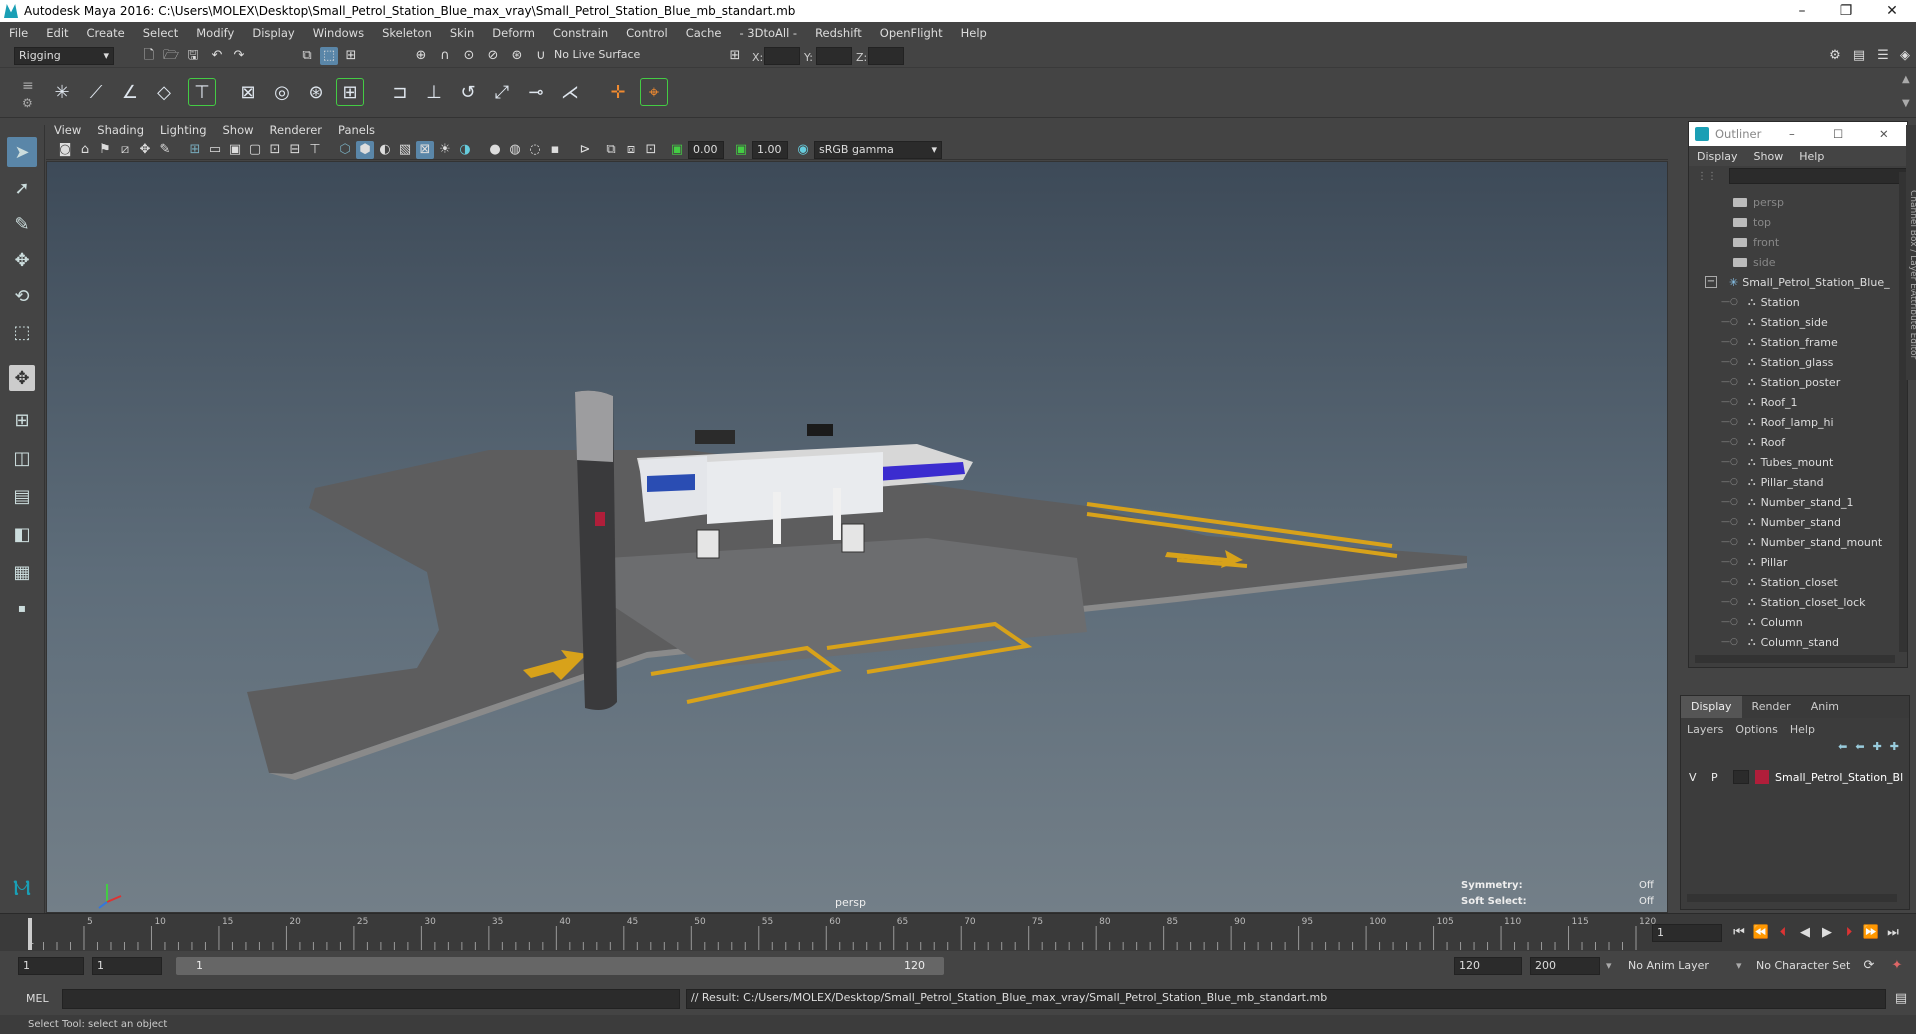 This screenshot has height=1034, width=1916. Describe the element at coordinates (1717, 156) in the screenshot. I see `outliner-menu-display: Display` at that location.